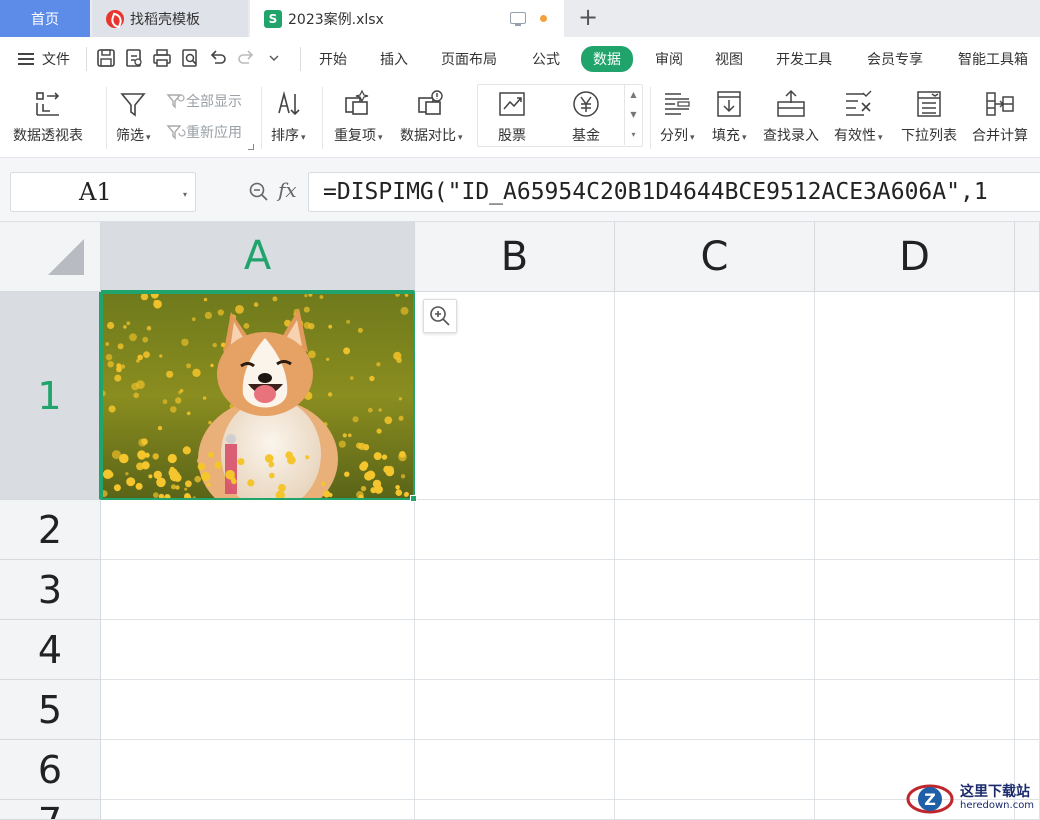  I want to click on sort-button: 排序 ▾, so click(288, 116).